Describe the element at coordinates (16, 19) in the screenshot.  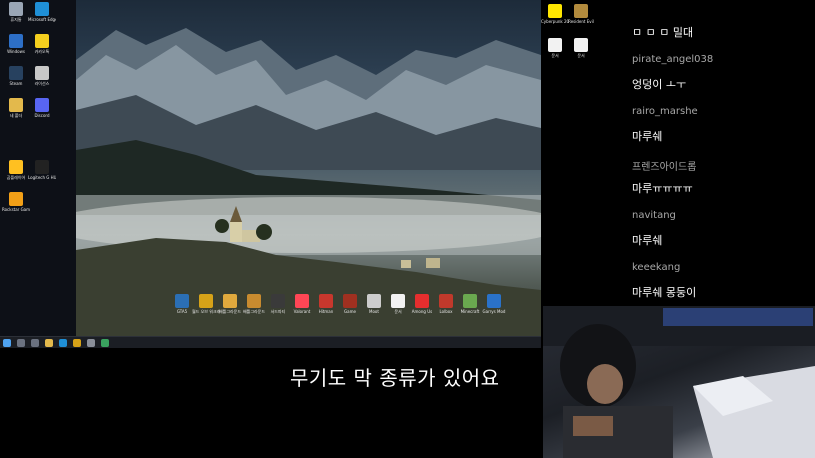
I see `desktop-icon-label: 휴지통` at that location.